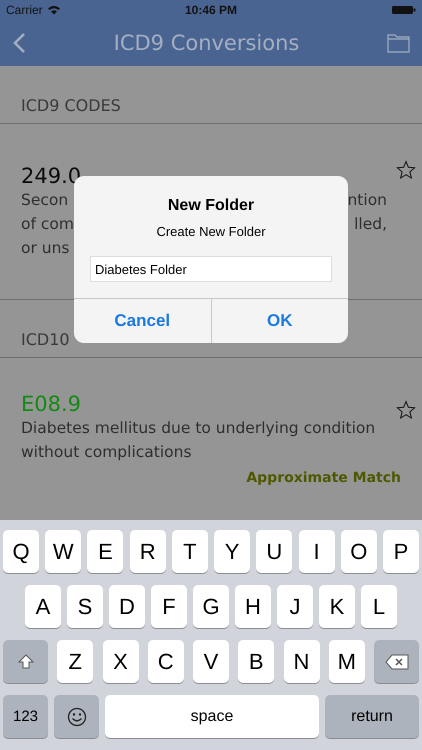  What do you see at coordinates (21, 551) in the screenshot?
I see `keyboard-key: Q` at bounding box center [21, 551].